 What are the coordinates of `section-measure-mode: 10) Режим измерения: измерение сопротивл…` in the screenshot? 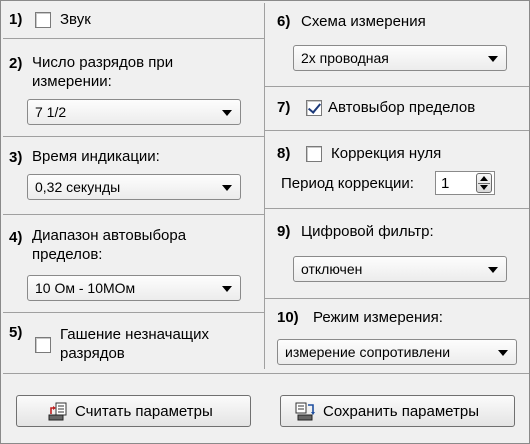 It's located at (397, 335).